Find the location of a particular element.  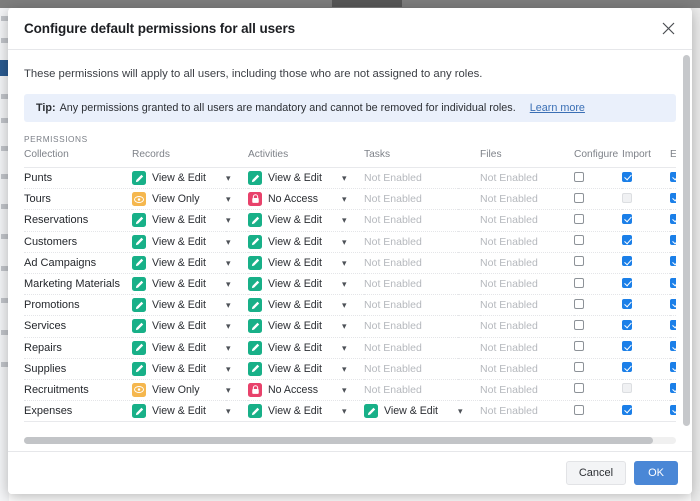

cell-tasks-chevron: ▾ is located at coordinates (469, 411).